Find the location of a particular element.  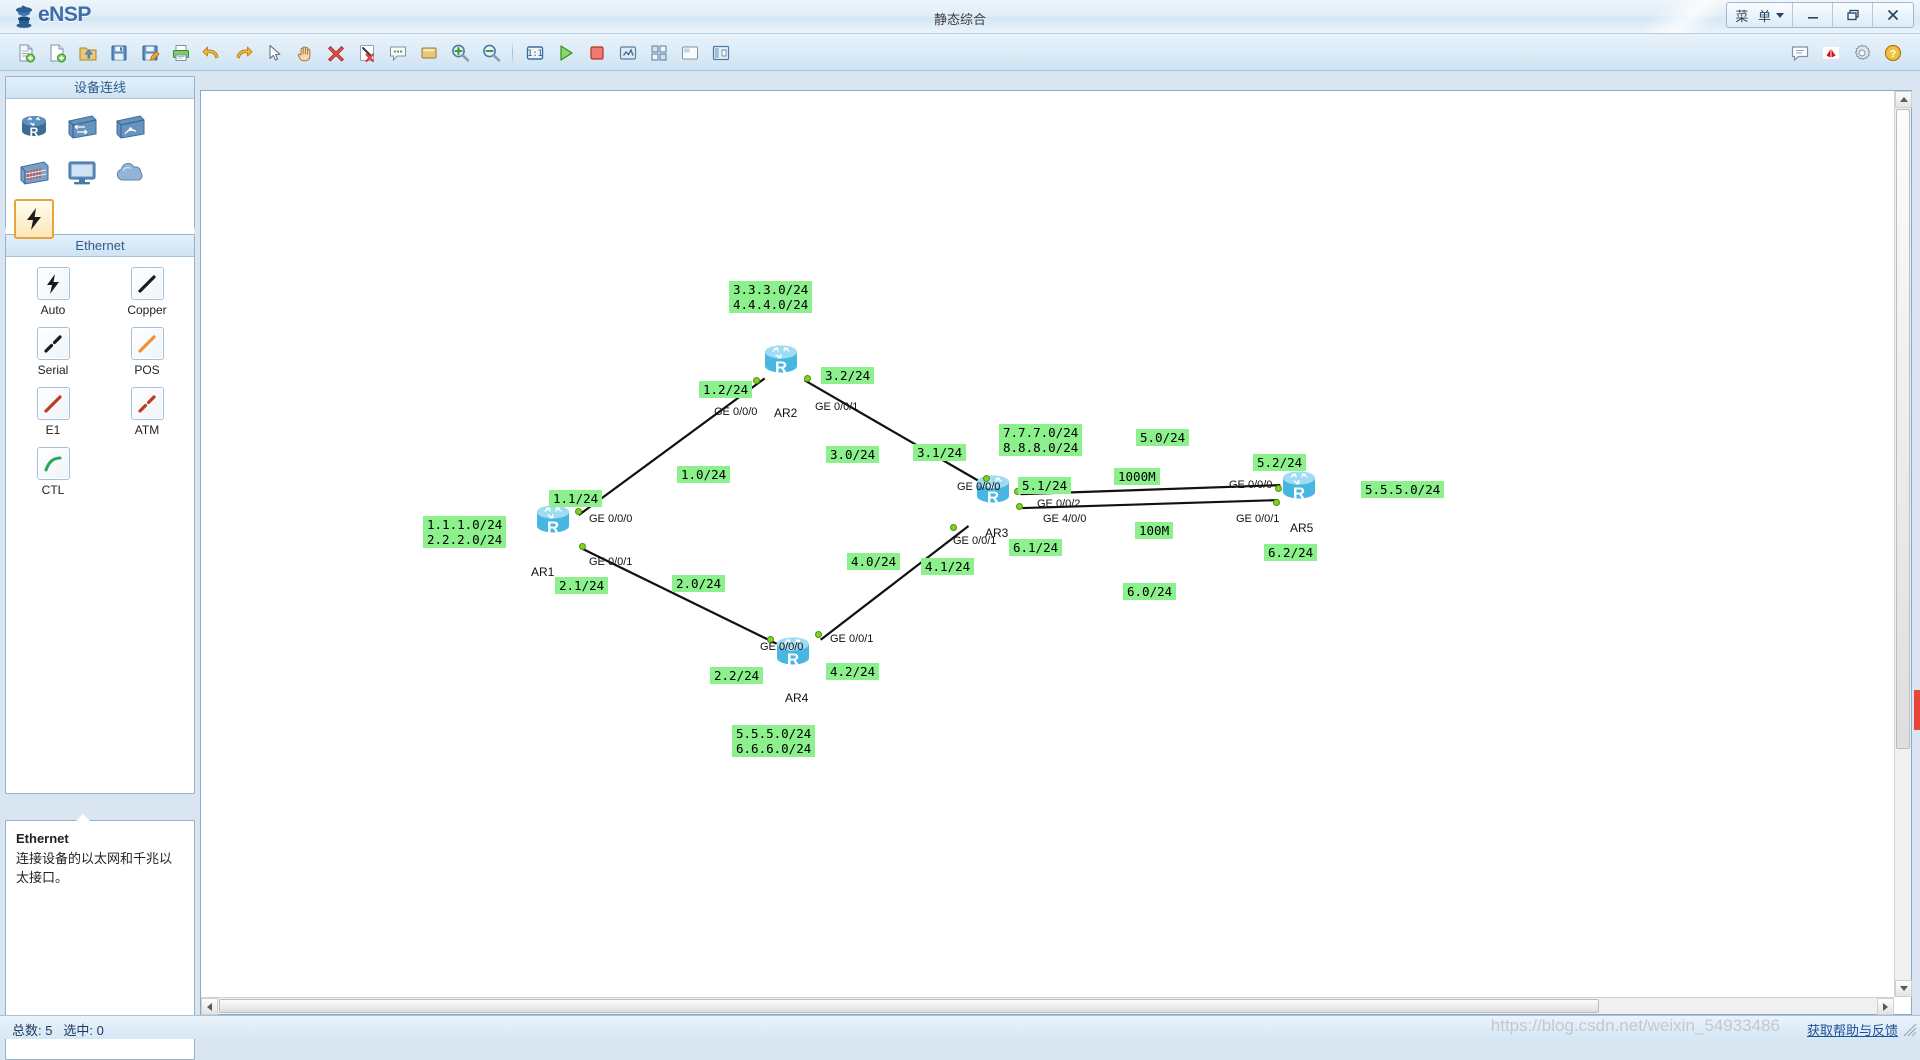

annotation-tag: 4.1/24 is located at coordinates (947, 566).